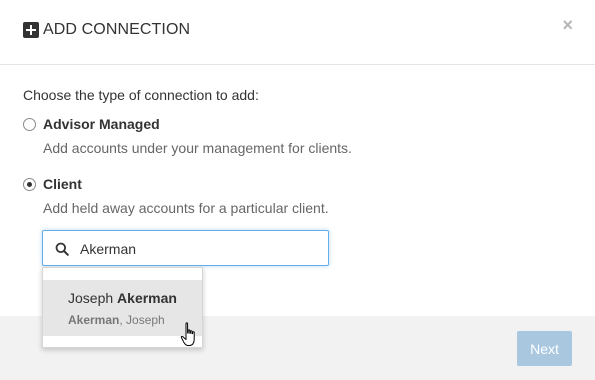 This screenshot has width=595, height=380. Describe the element at coordinates (147, 298) in the screenshot. I see `result-last-name: Akerman` at that location.